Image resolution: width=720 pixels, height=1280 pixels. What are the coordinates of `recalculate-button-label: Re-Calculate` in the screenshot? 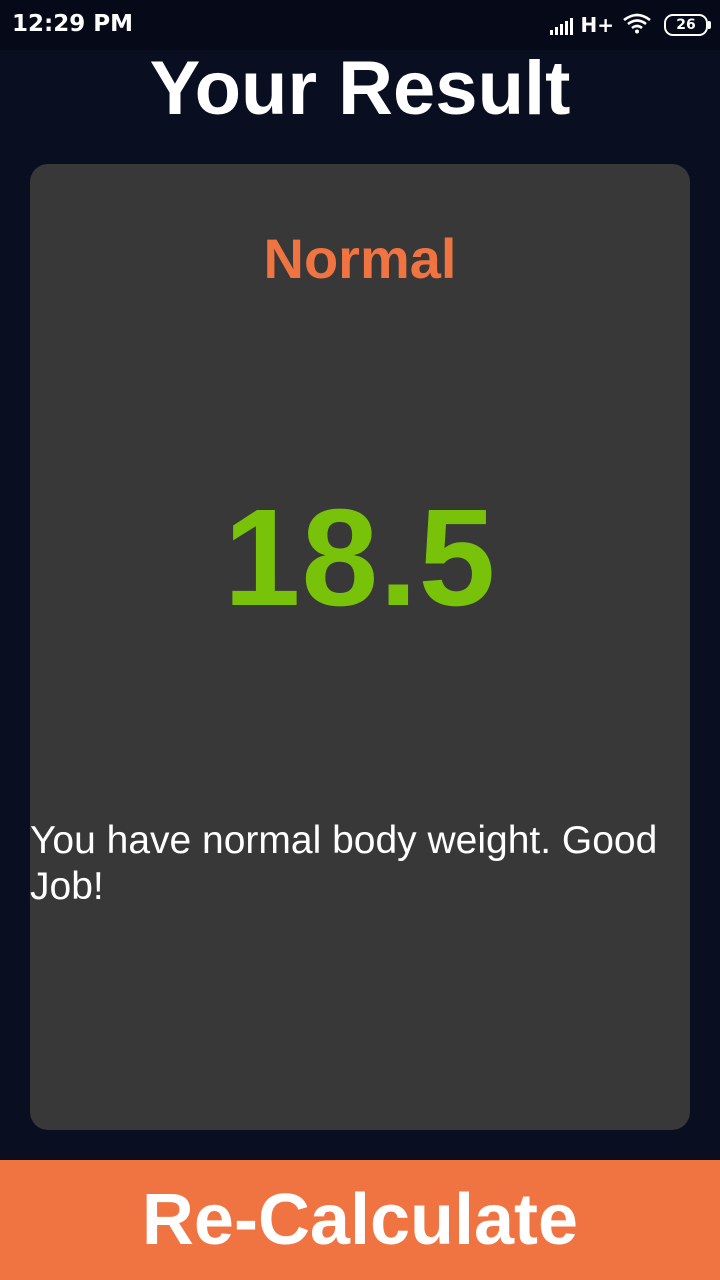 It's located at (360, 1220).